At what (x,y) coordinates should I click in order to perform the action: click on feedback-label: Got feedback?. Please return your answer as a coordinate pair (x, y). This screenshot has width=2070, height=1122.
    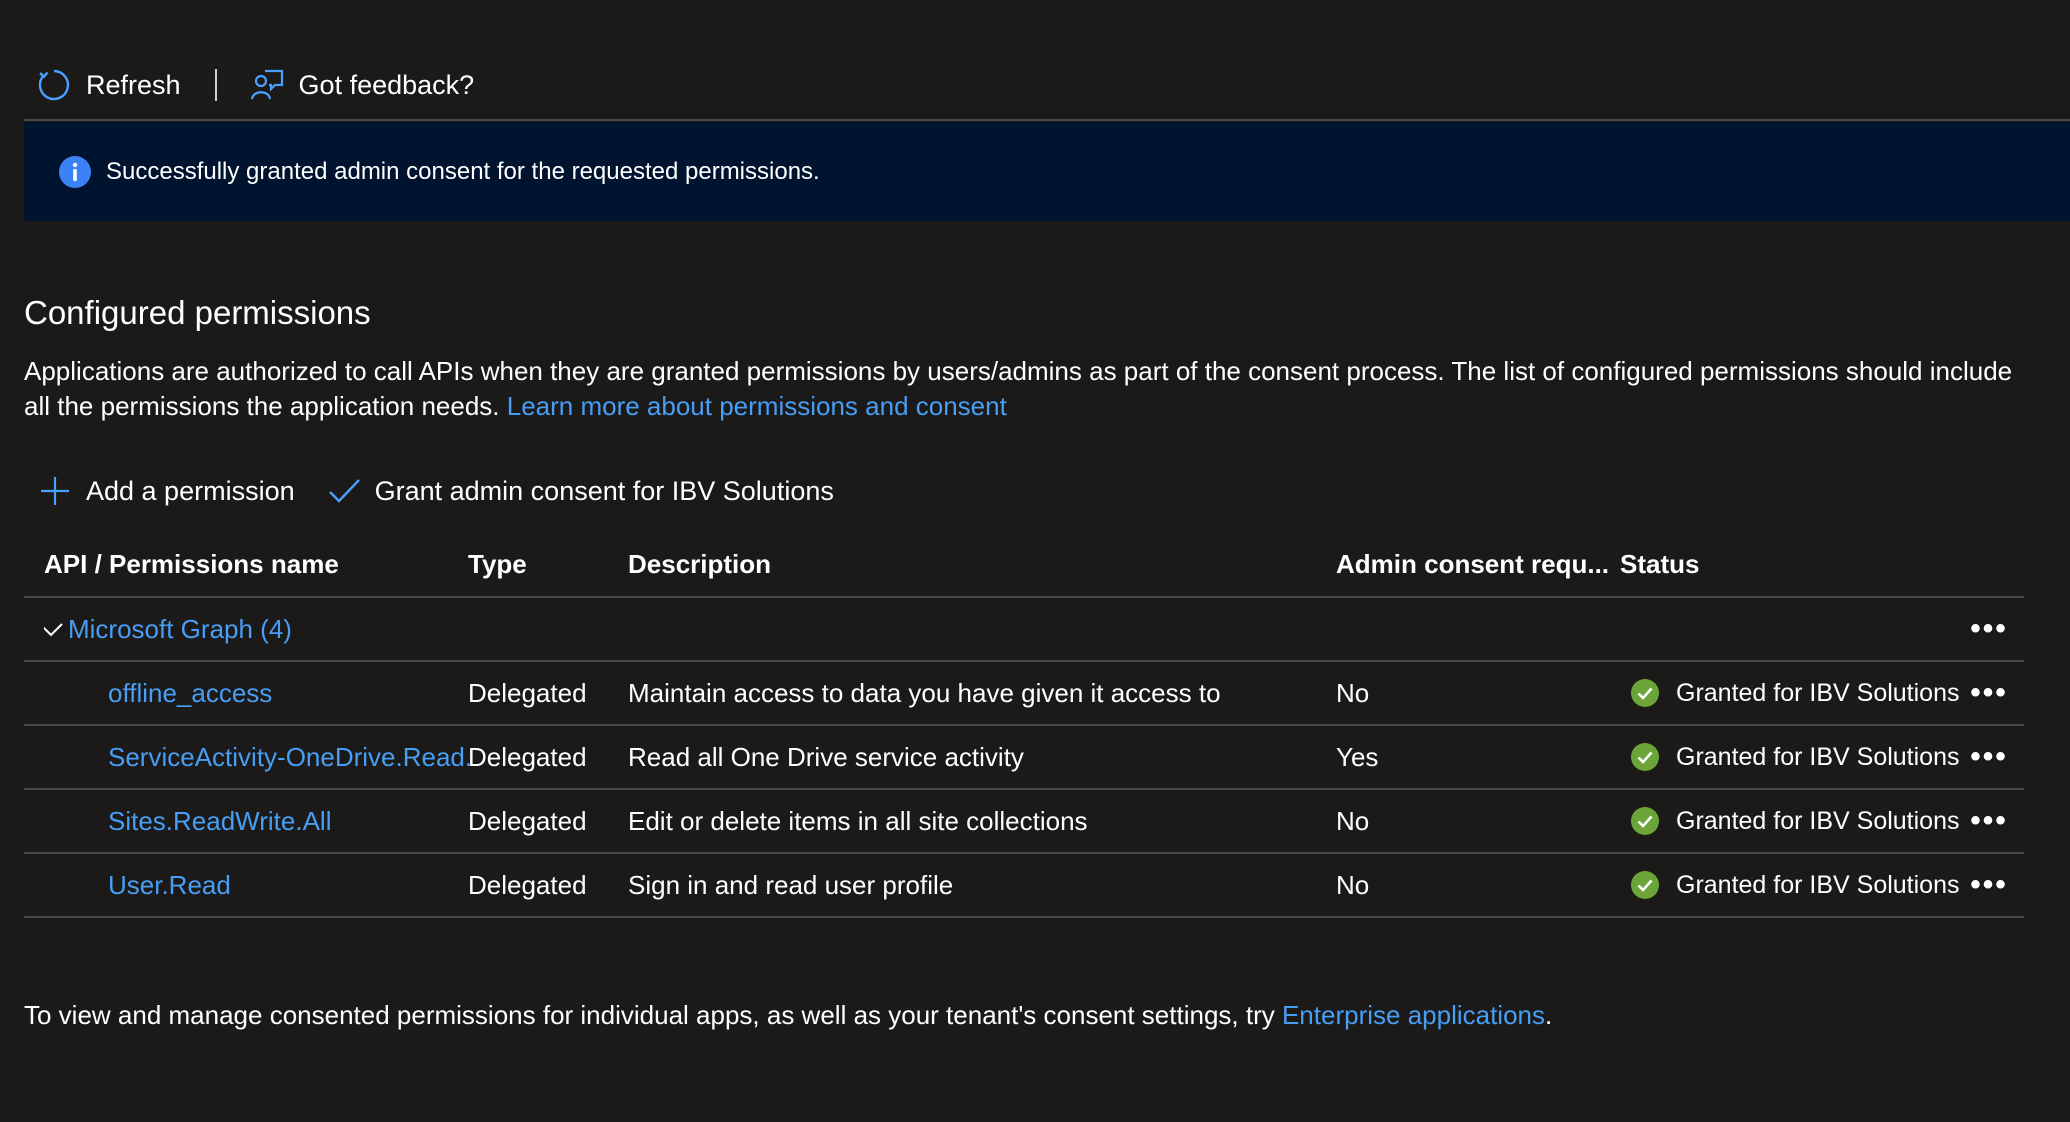
    Looking at the image, I should click on (386, 84).